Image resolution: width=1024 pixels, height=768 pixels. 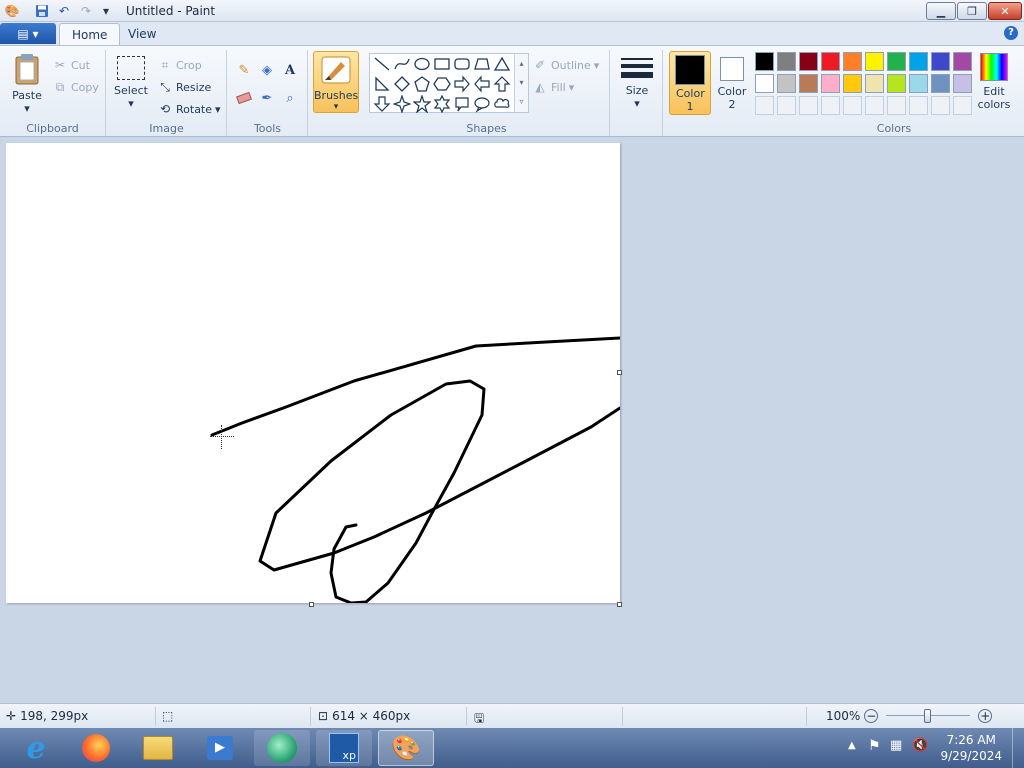 I want to click on taskbar-internet-explorer: e, so click(x=36, y=748).